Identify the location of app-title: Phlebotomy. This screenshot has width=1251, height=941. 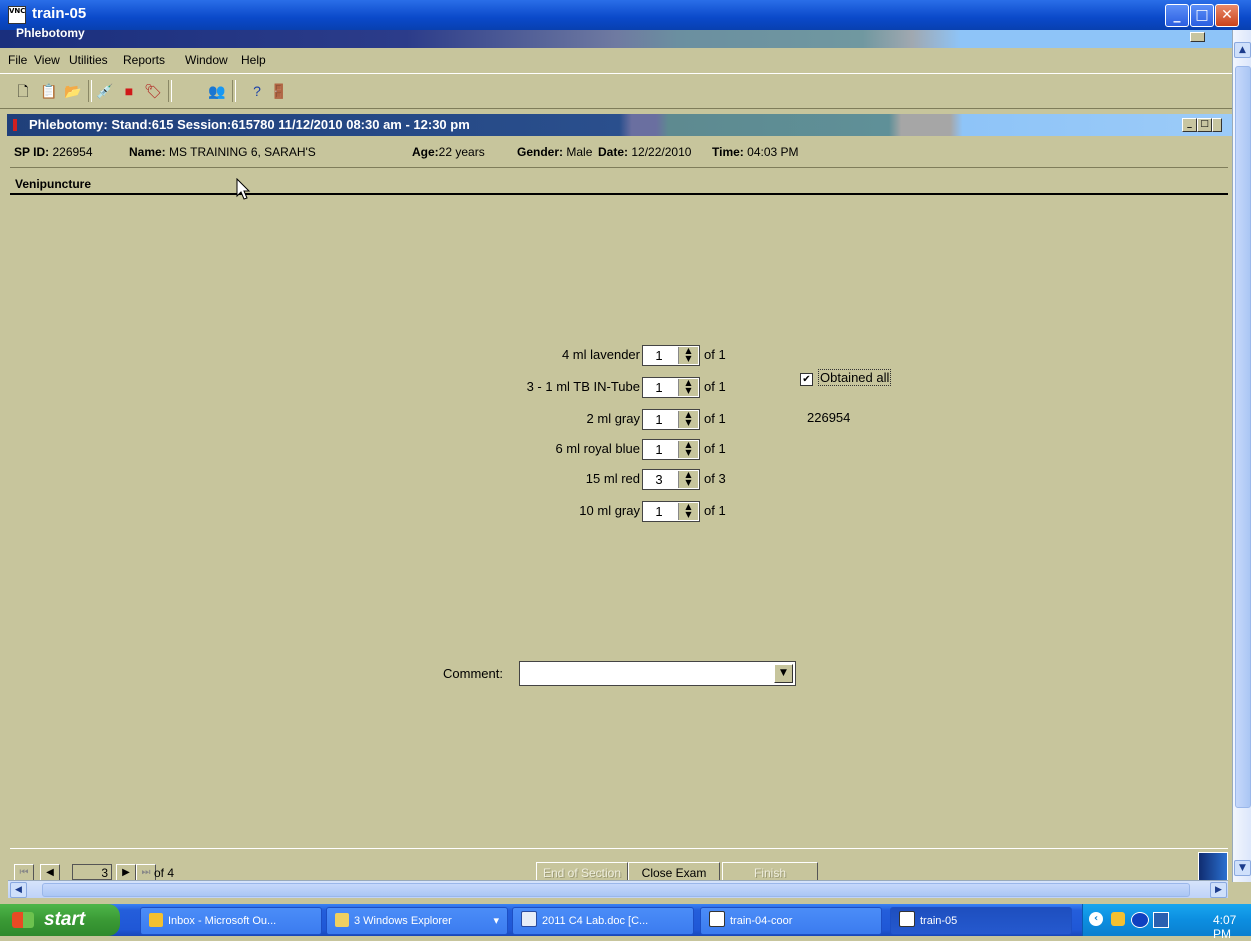
(50, 33).